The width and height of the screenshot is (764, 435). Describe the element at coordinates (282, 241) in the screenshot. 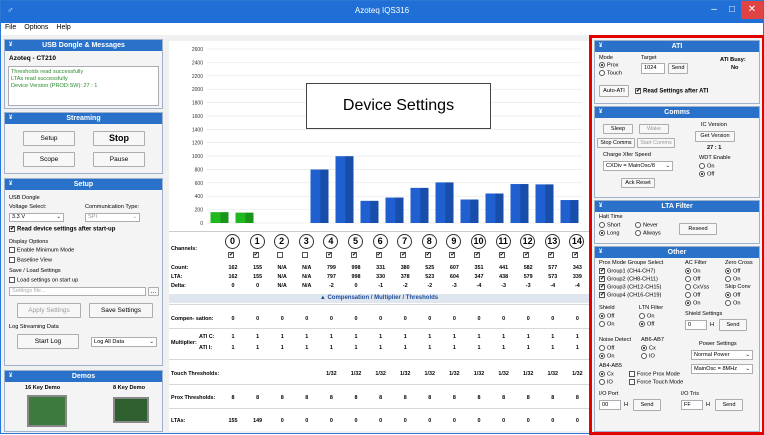

I see `channel-number: 2` at that location.